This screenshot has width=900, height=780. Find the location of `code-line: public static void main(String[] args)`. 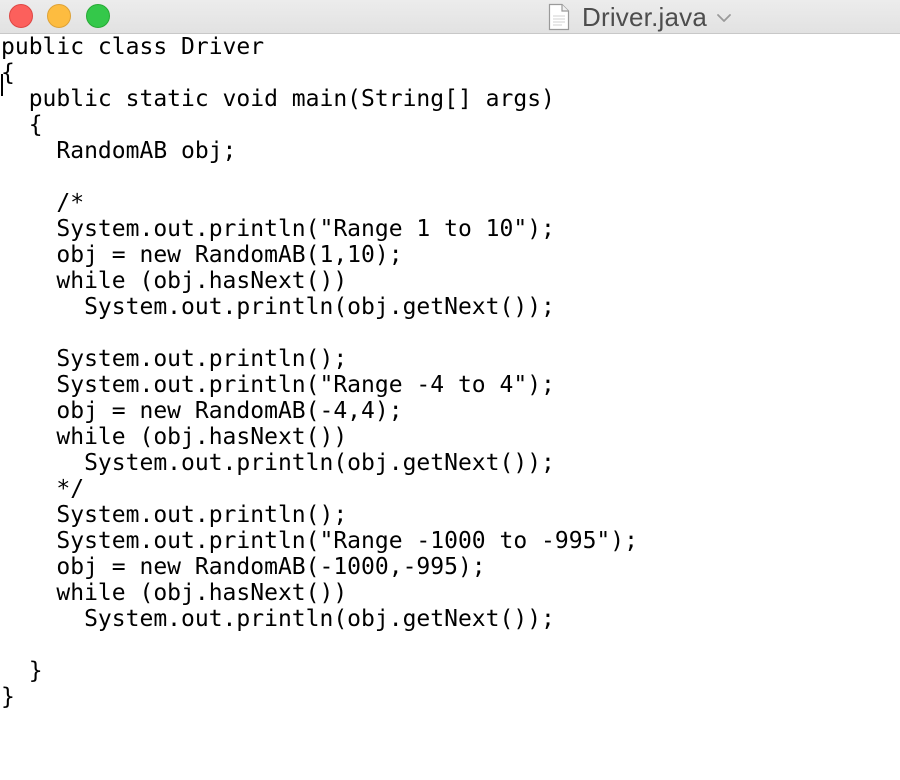

code-line: public static void main(String[] args) is located at coordinates (278, 99).